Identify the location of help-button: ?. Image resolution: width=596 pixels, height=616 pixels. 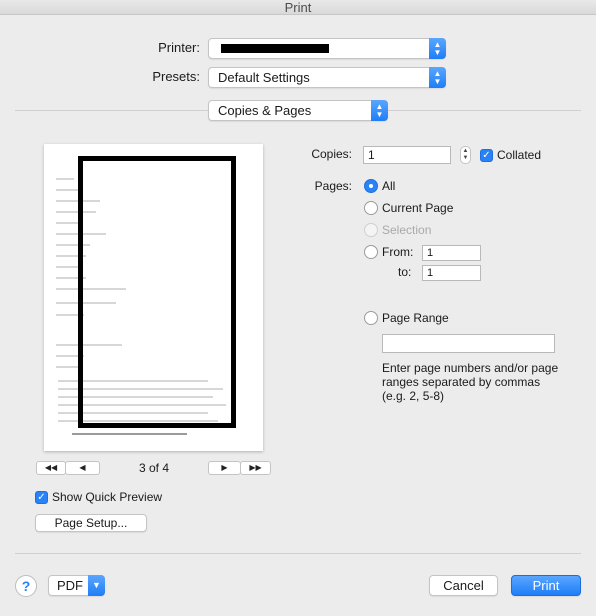
(26, 586).